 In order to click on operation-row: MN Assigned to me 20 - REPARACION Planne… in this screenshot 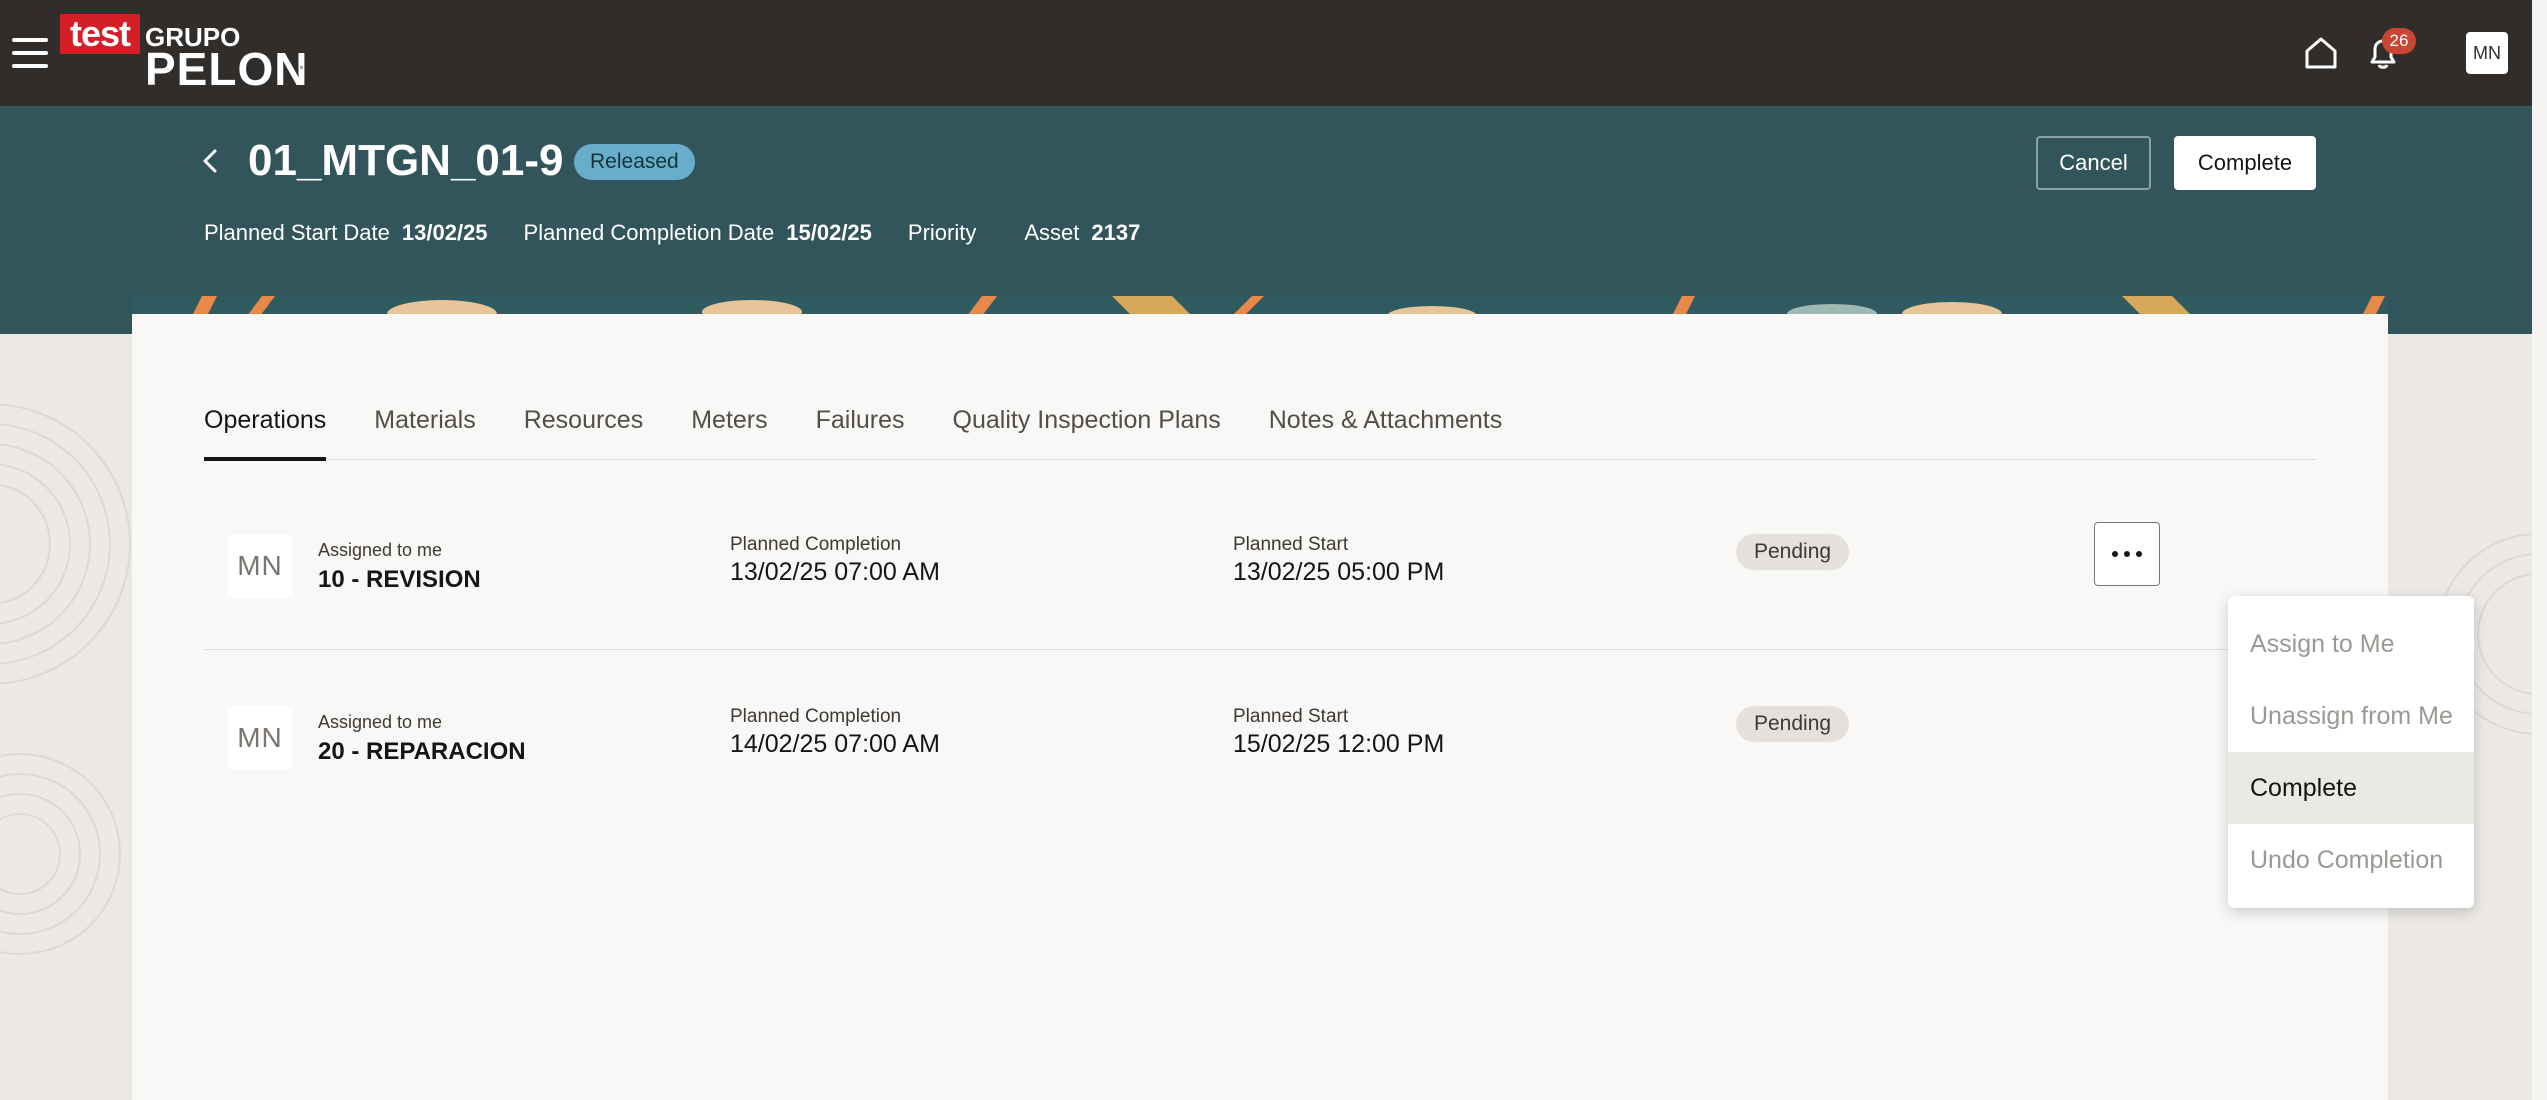, I will do `click(1260, 747)`.